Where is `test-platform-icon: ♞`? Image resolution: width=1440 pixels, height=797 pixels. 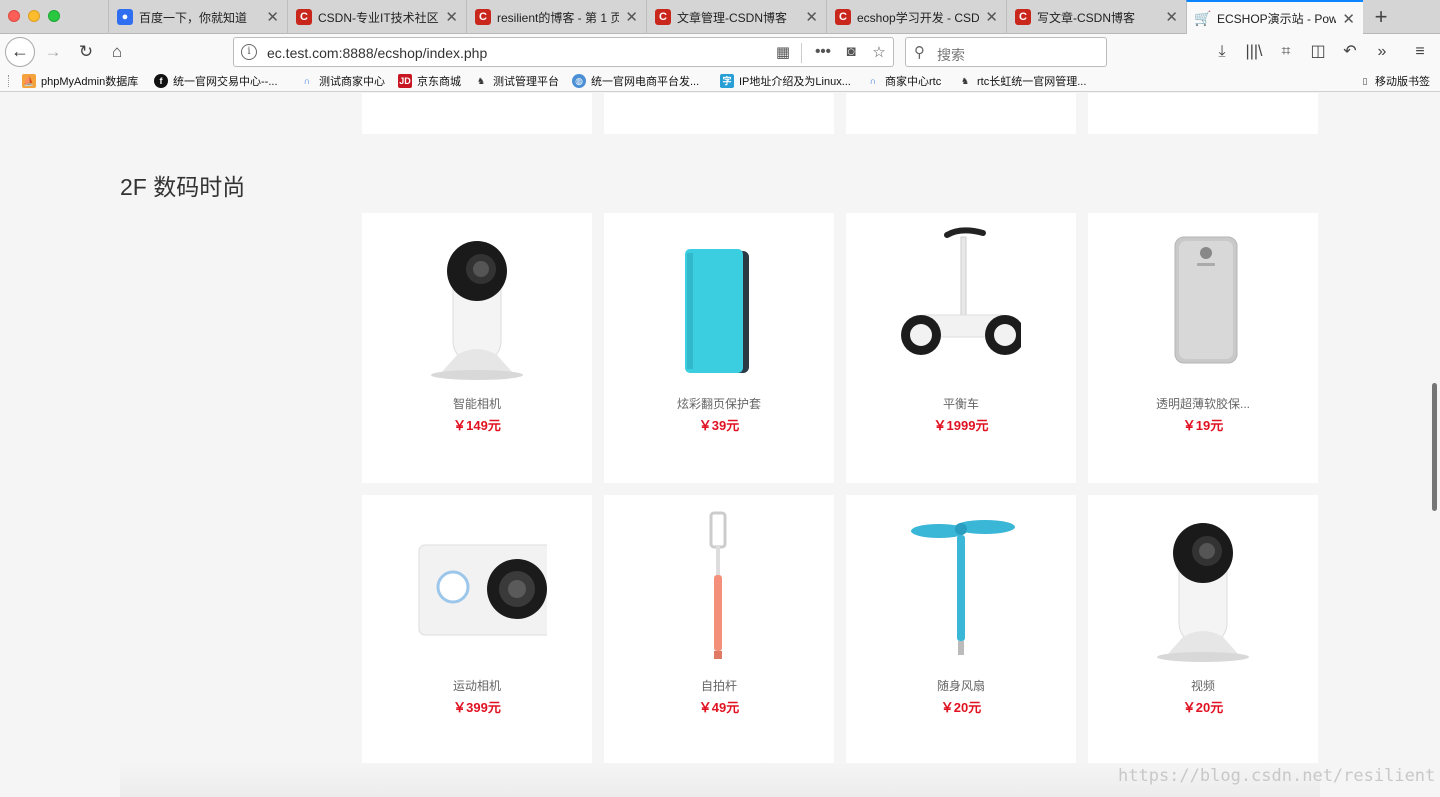 test-platform-icon: ♞ is located at coordinates (481, 81).